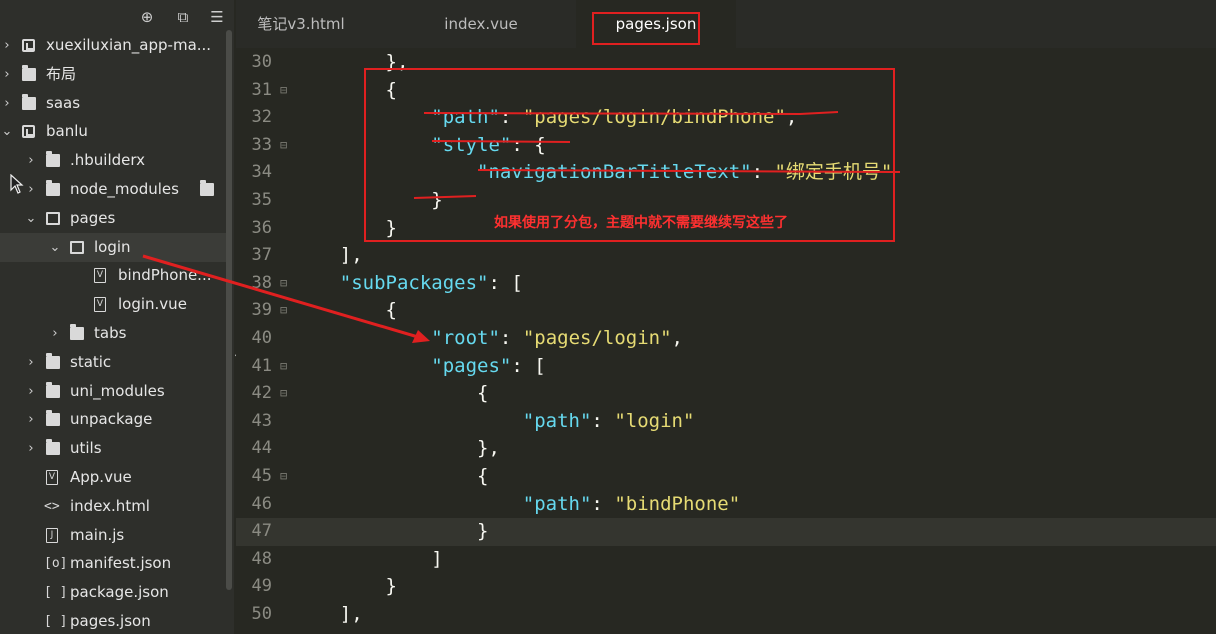 This screenshot has height=634, width=1216. What do you see at coordinates (261, 476) in the screenshot?
I see `line-number: 45` at bounding box center [261, 476].